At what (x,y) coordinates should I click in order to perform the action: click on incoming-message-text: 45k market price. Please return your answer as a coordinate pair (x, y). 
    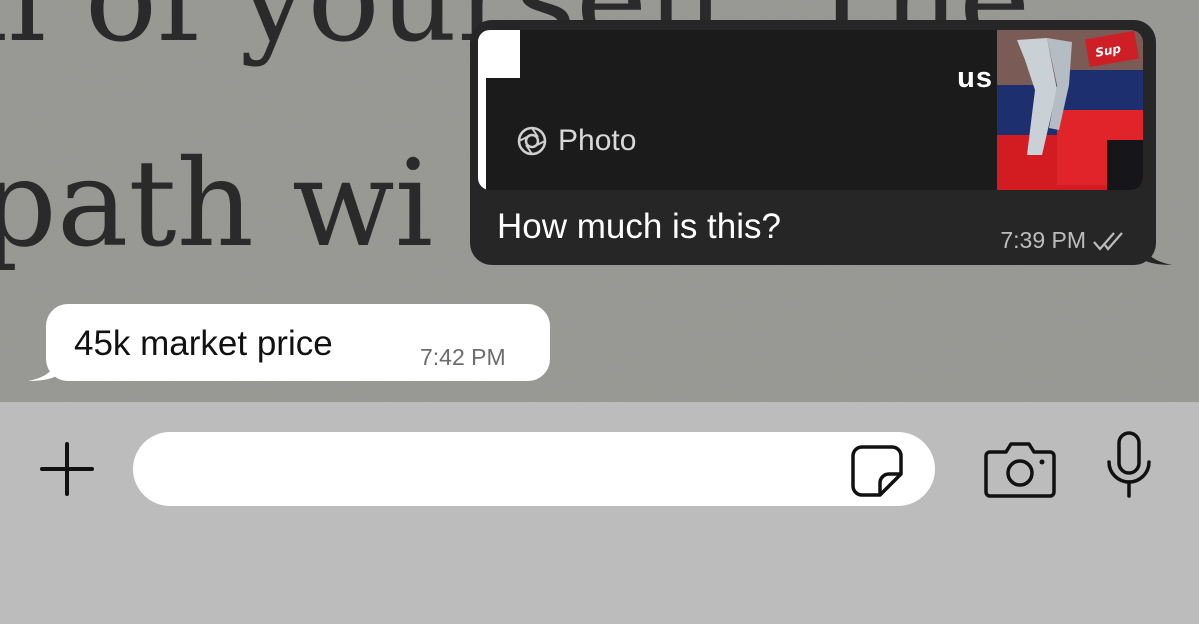
    Looking at the image, I should click on (203, 343).